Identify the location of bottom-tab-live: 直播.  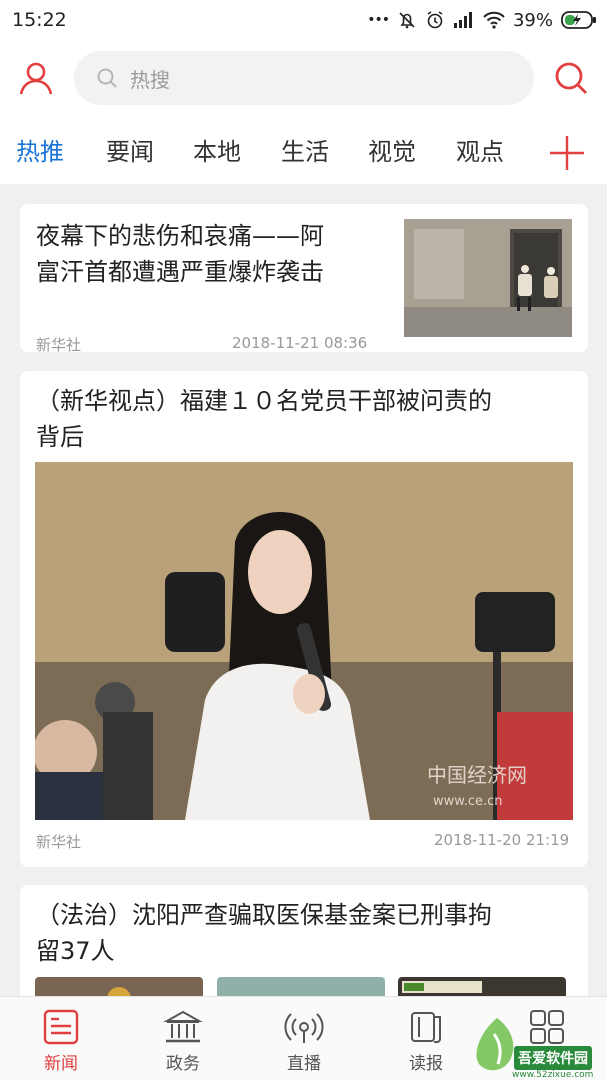
(304, 1038).